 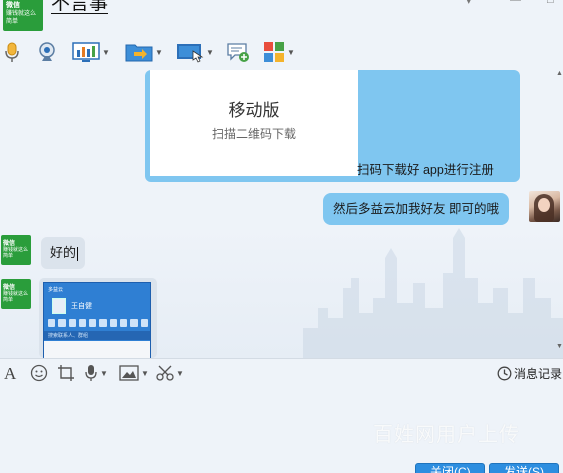 I want to click on screenshot-bottom, so click(x=97, y=349).